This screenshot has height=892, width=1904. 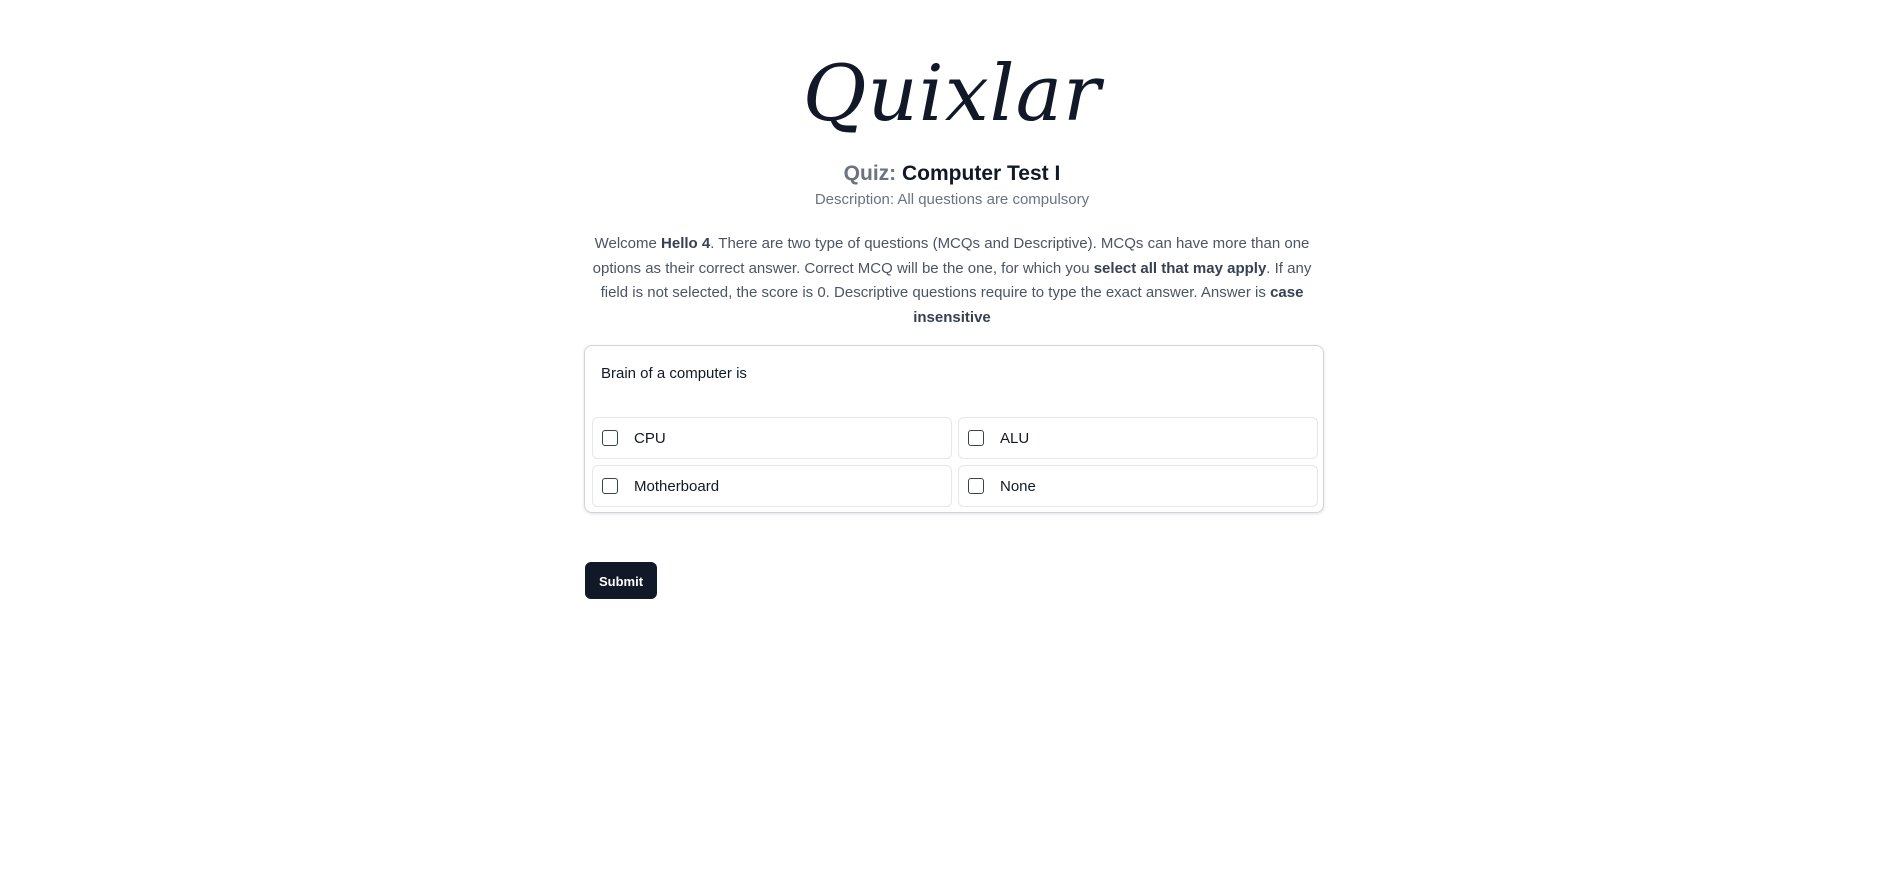 What do you see at coordinates (621, 580) in the screenshot?
I see `submit-button: Submit` at bounding box center [621, 580].